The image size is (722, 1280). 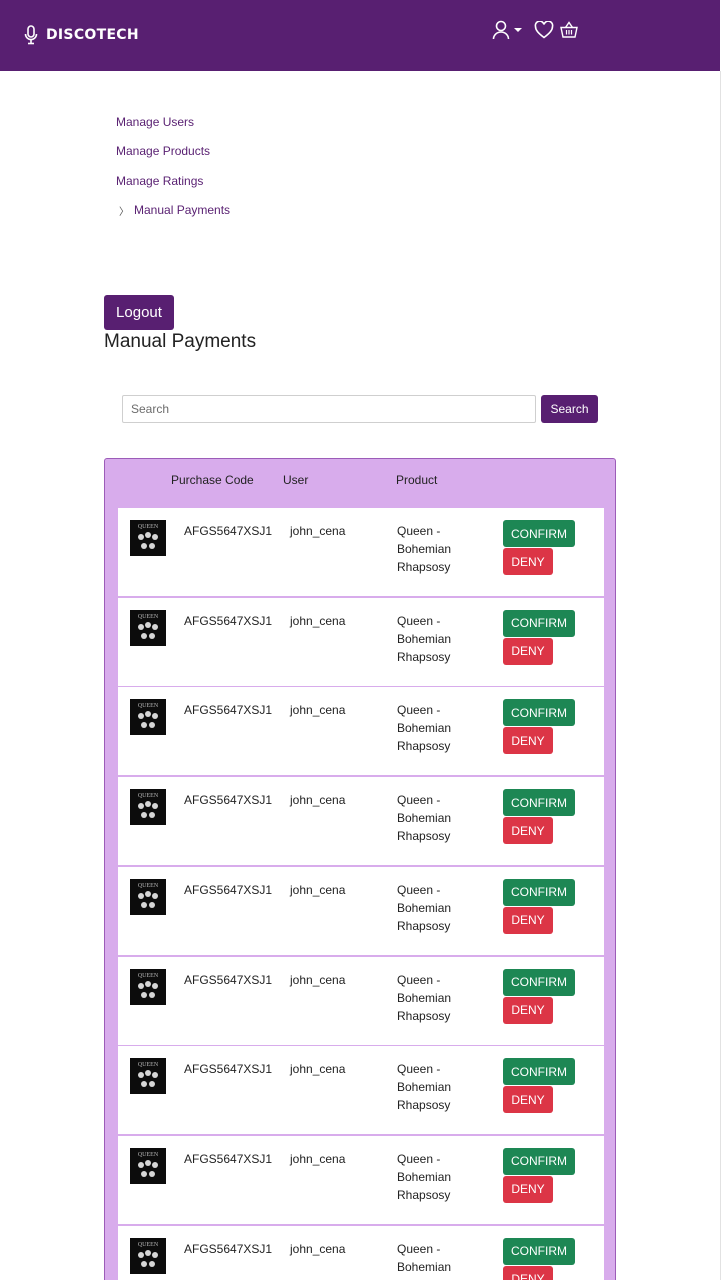 I want to click on chevron-down-icon, so click(x=518, y=30).